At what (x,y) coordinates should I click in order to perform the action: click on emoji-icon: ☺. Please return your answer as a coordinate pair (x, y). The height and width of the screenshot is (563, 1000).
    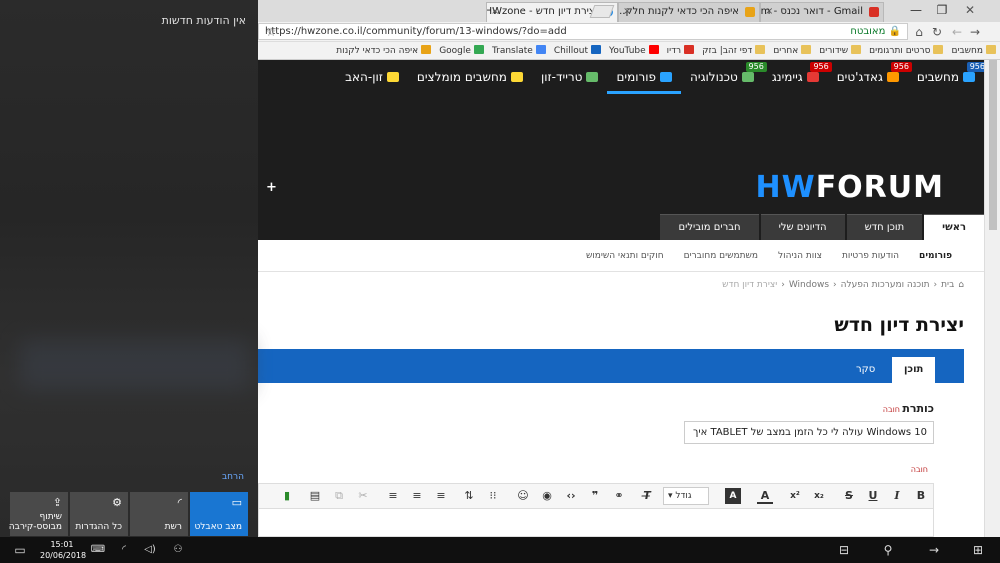
    Looking at the image, I should click on (523, 496).